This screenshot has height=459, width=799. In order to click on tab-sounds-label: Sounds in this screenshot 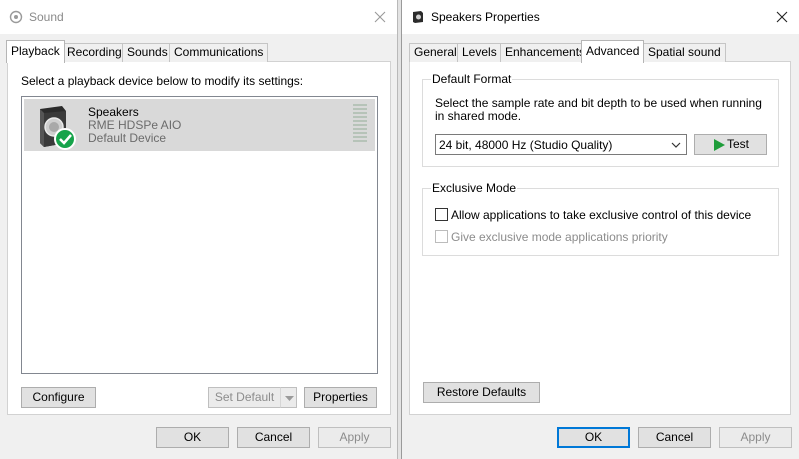, I will do `click(147, 52)`.